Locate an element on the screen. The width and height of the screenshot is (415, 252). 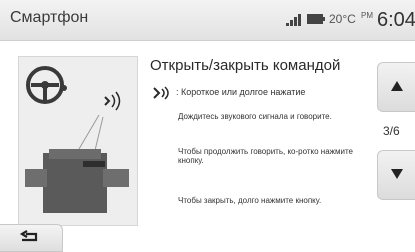
scroll-down-button is located at coordinates (396, 175).